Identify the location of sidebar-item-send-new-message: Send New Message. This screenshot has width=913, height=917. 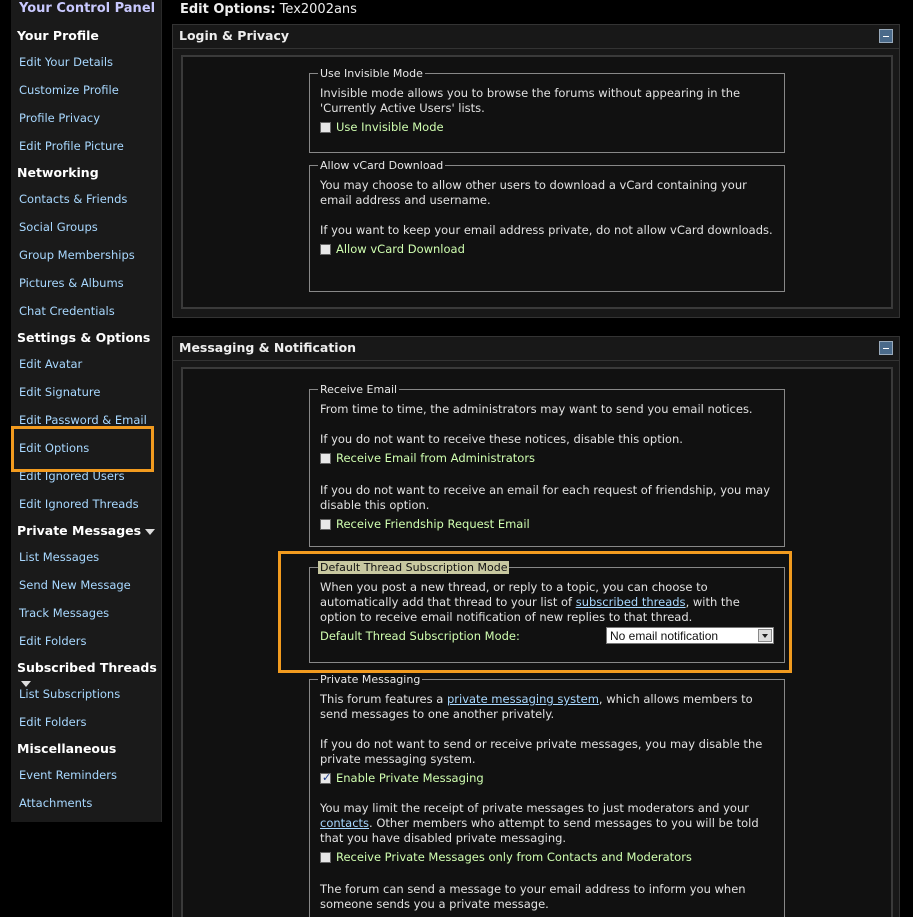
(75, 585).